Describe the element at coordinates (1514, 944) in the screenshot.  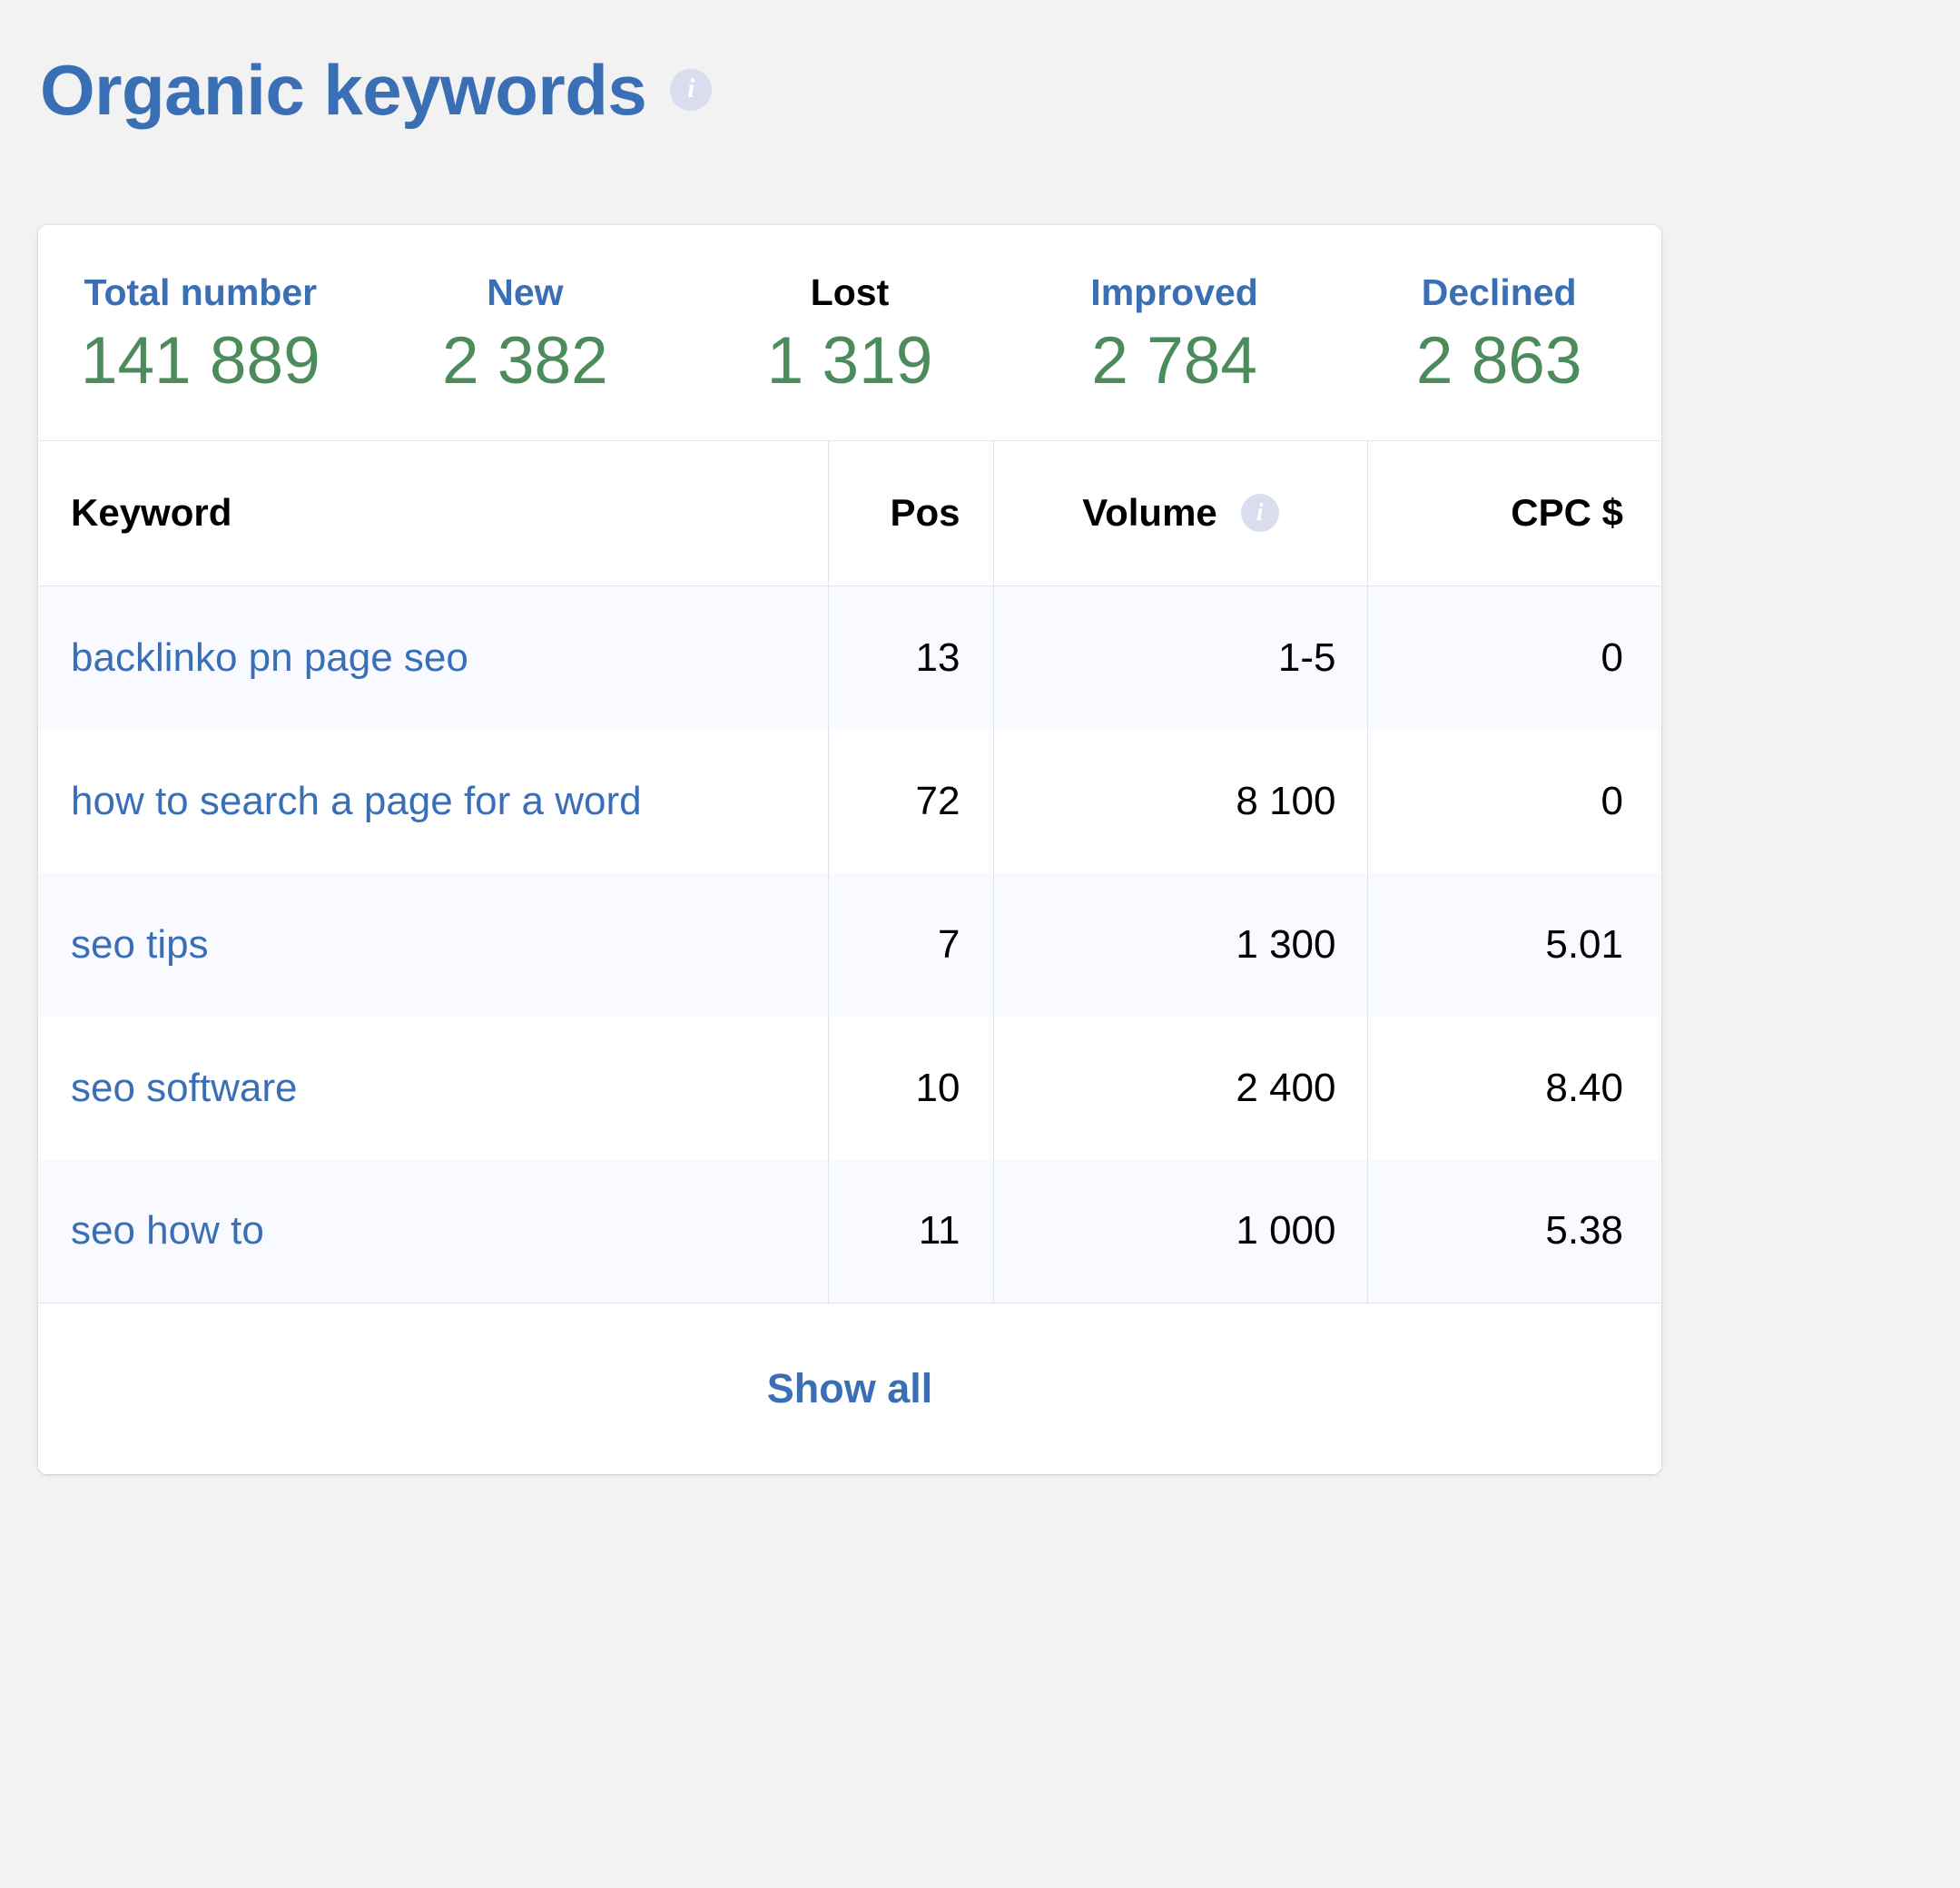
I see `cell-cpc: 5.01` at that location.